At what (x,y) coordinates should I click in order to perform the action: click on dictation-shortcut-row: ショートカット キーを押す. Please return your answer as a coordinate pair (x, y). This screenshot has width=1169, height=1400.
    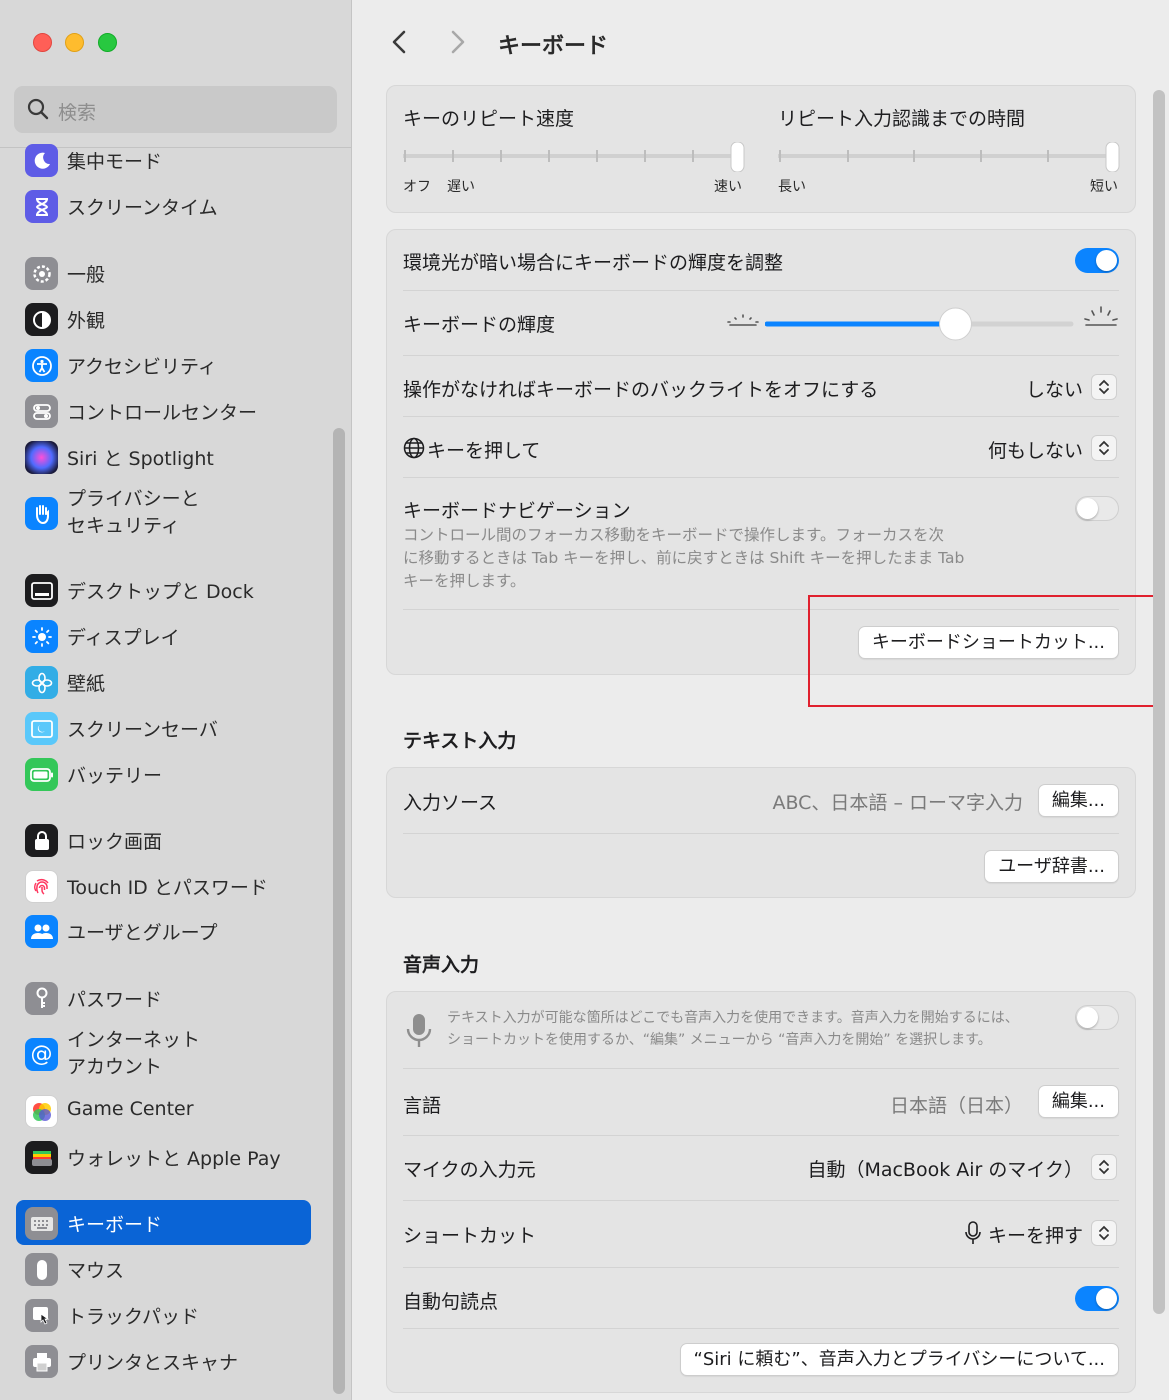
    Looking at the image, I should click on (761, 1234).